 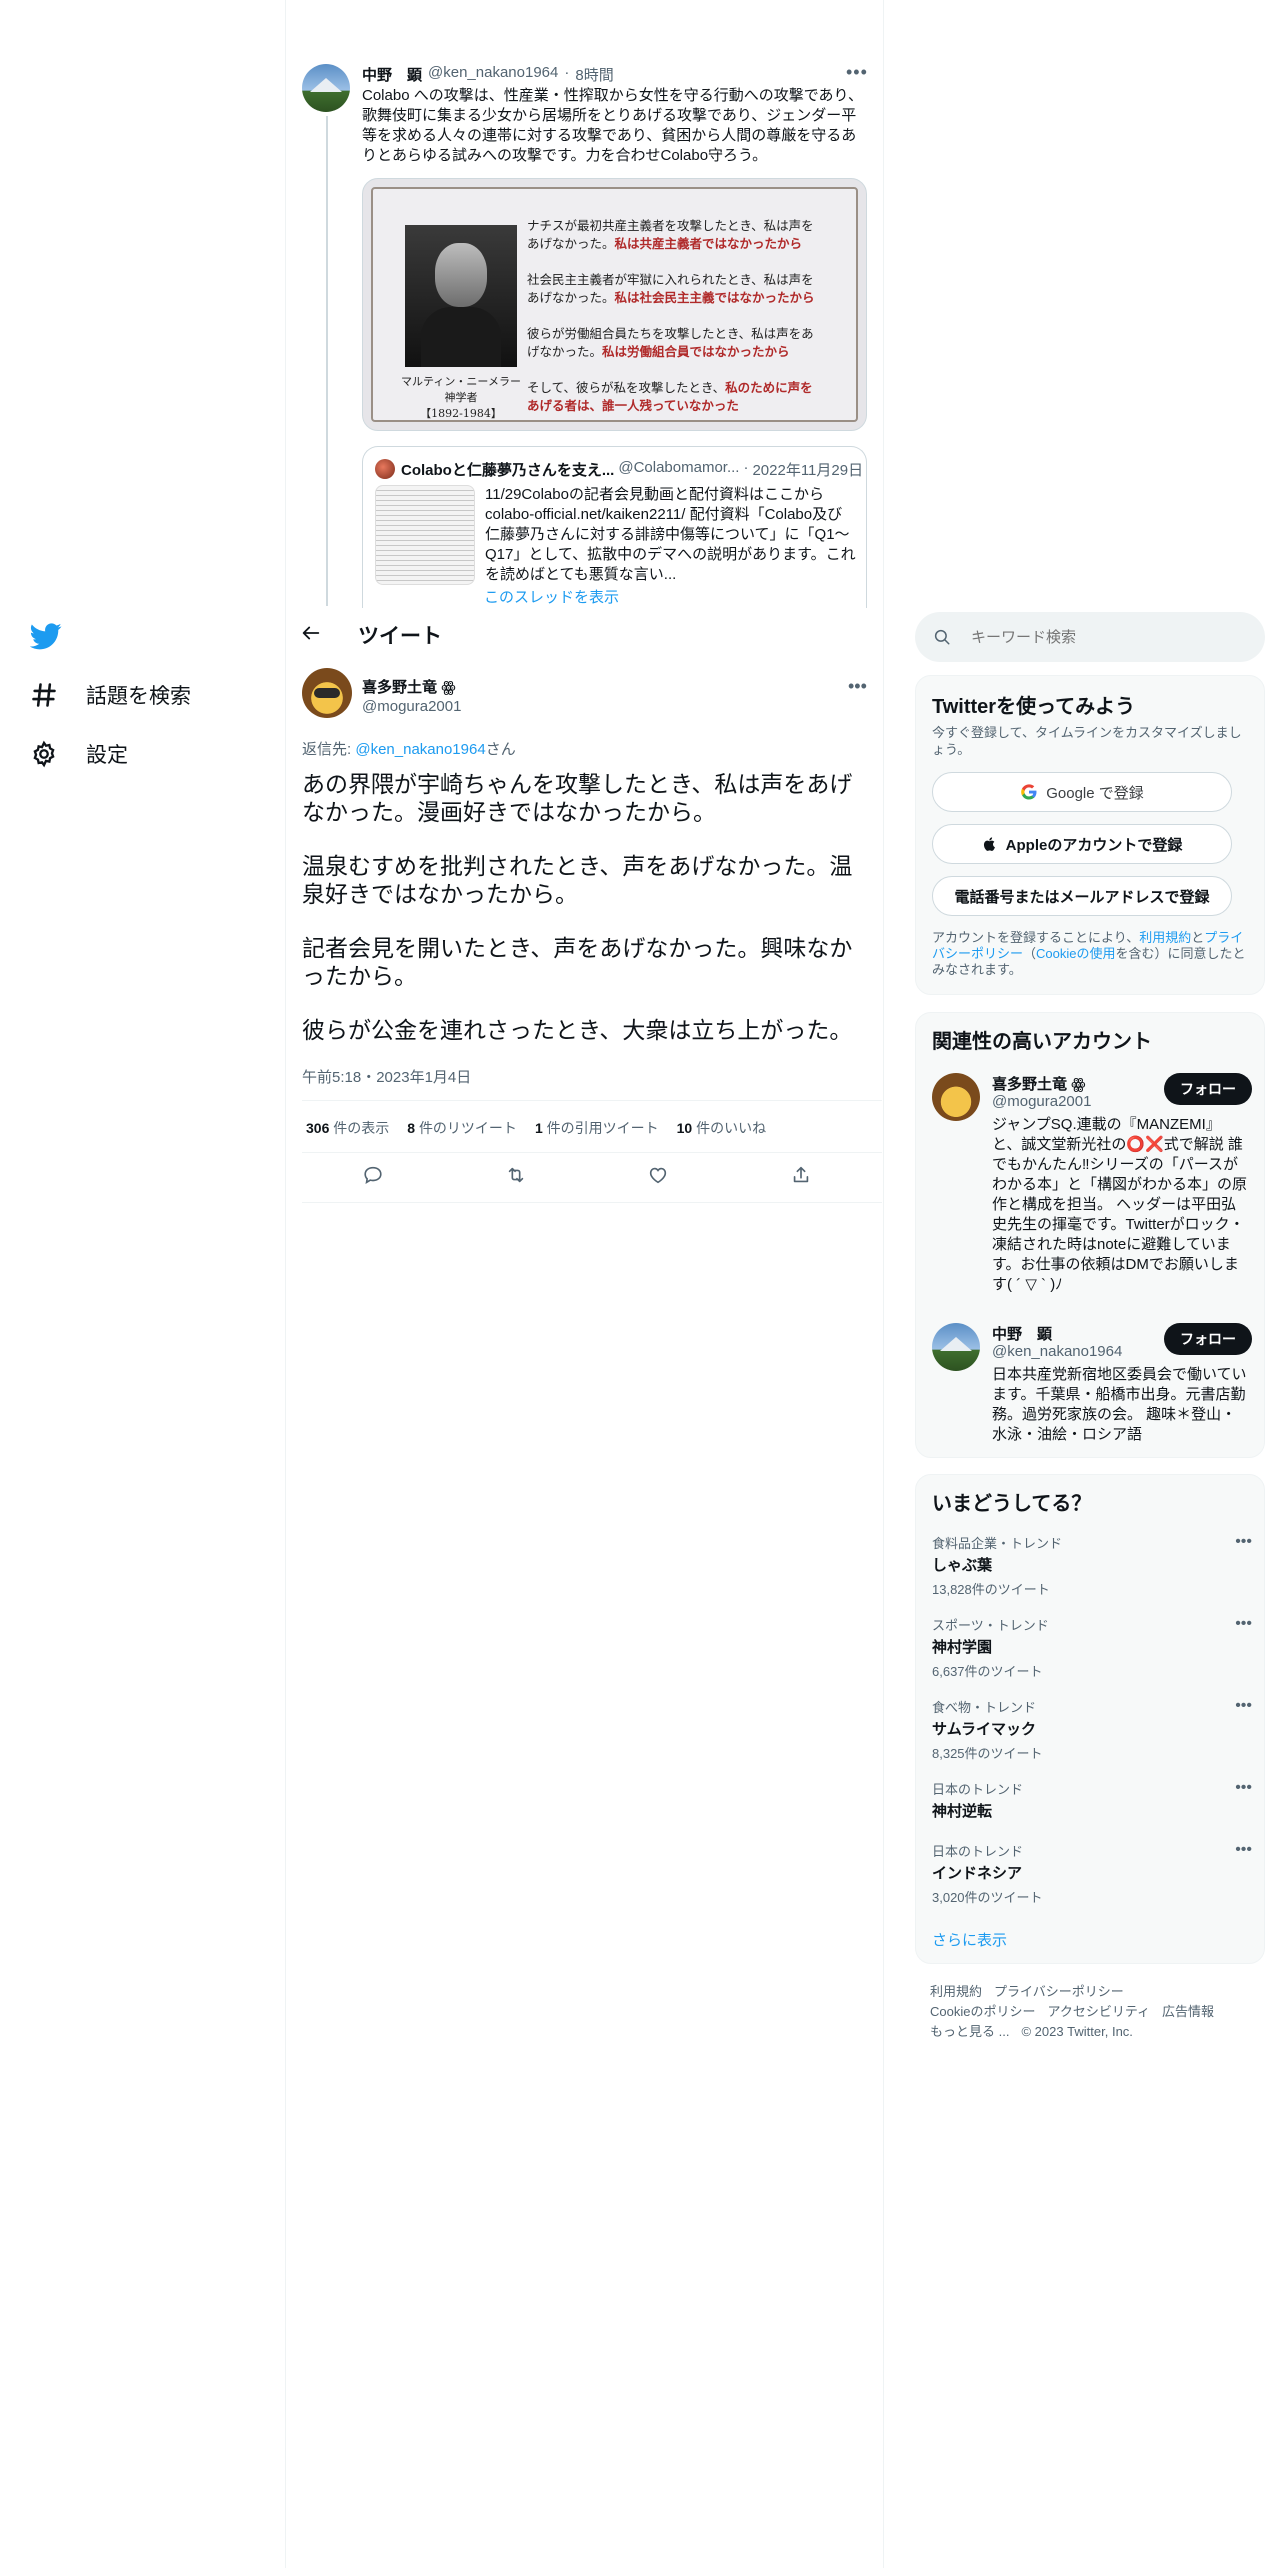 What do you see at coordinates (107, 755) in the screenshot?
I see `nav-settings-label: 設定` at bounding box center [107, 755].